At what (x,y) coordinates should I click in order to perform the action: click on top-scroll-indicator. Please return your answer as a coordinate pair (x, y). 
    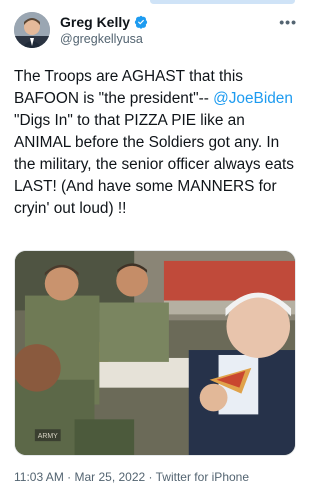
    Looking at the image, I should click on (222, 2).